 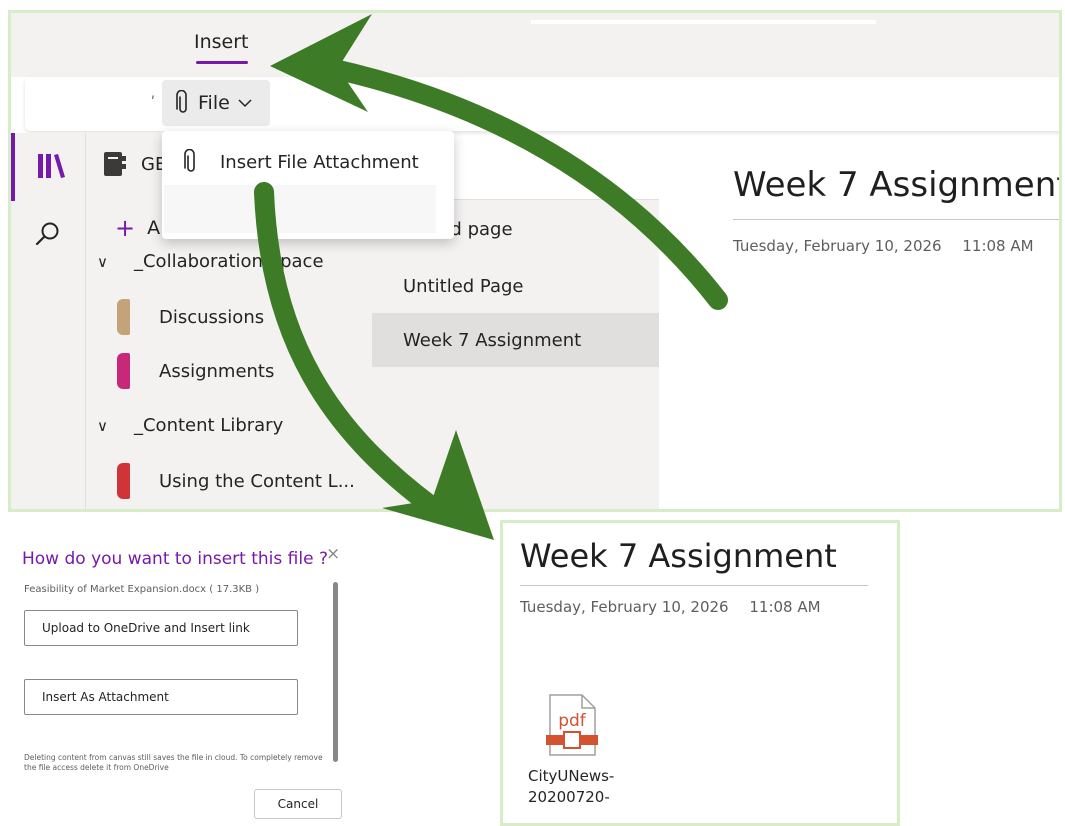 I want to click on cancel-button: Cancel, so click(x=298, y=804).